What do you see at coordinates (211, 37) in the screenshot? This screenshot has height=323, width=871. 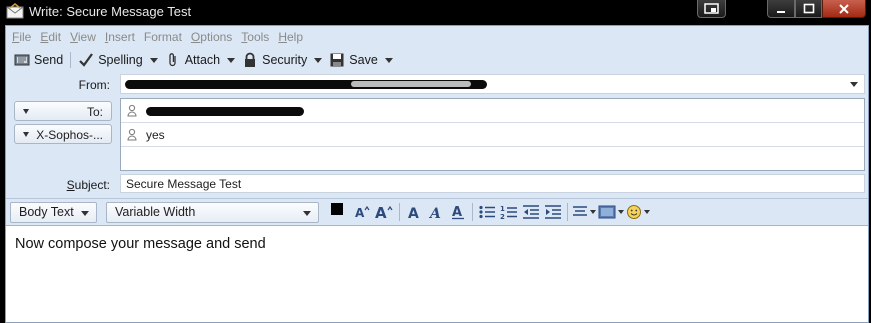 I see `menu-options: Options` at bounding box center [211, 37].